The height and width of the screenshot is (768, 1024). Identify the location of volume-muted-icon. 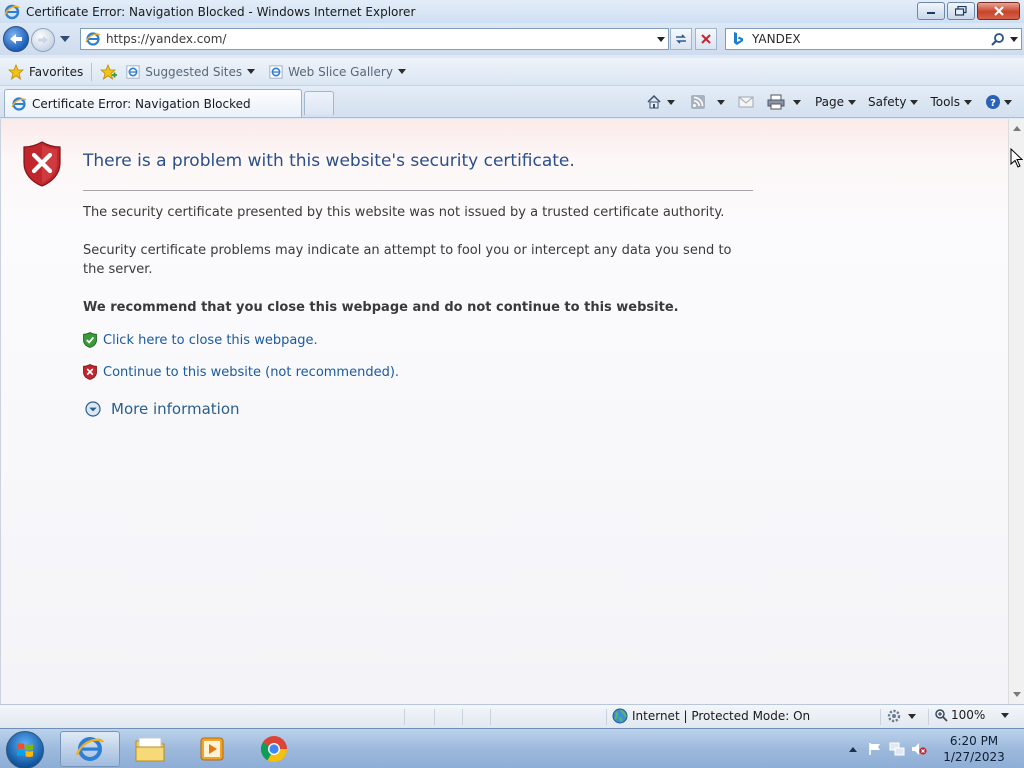
(919, 749).